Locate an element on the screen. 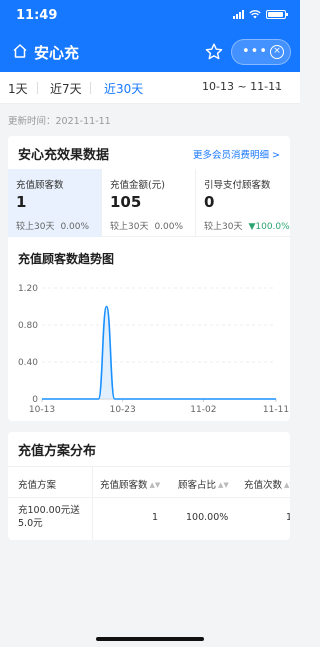 This screenshot has height=647, width=320. chevron-down-icon: ⌄ is located at coordinates (277, 86).